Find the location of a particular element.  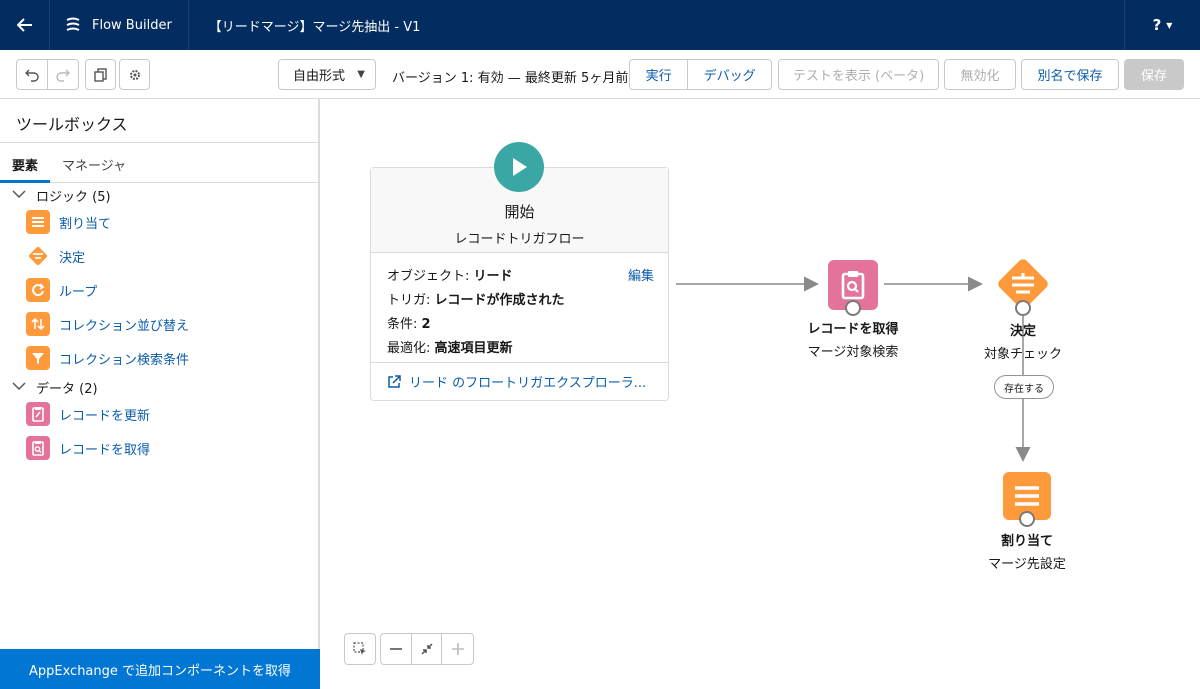

save-button: 保存 is located at coordinates (1154, 74).